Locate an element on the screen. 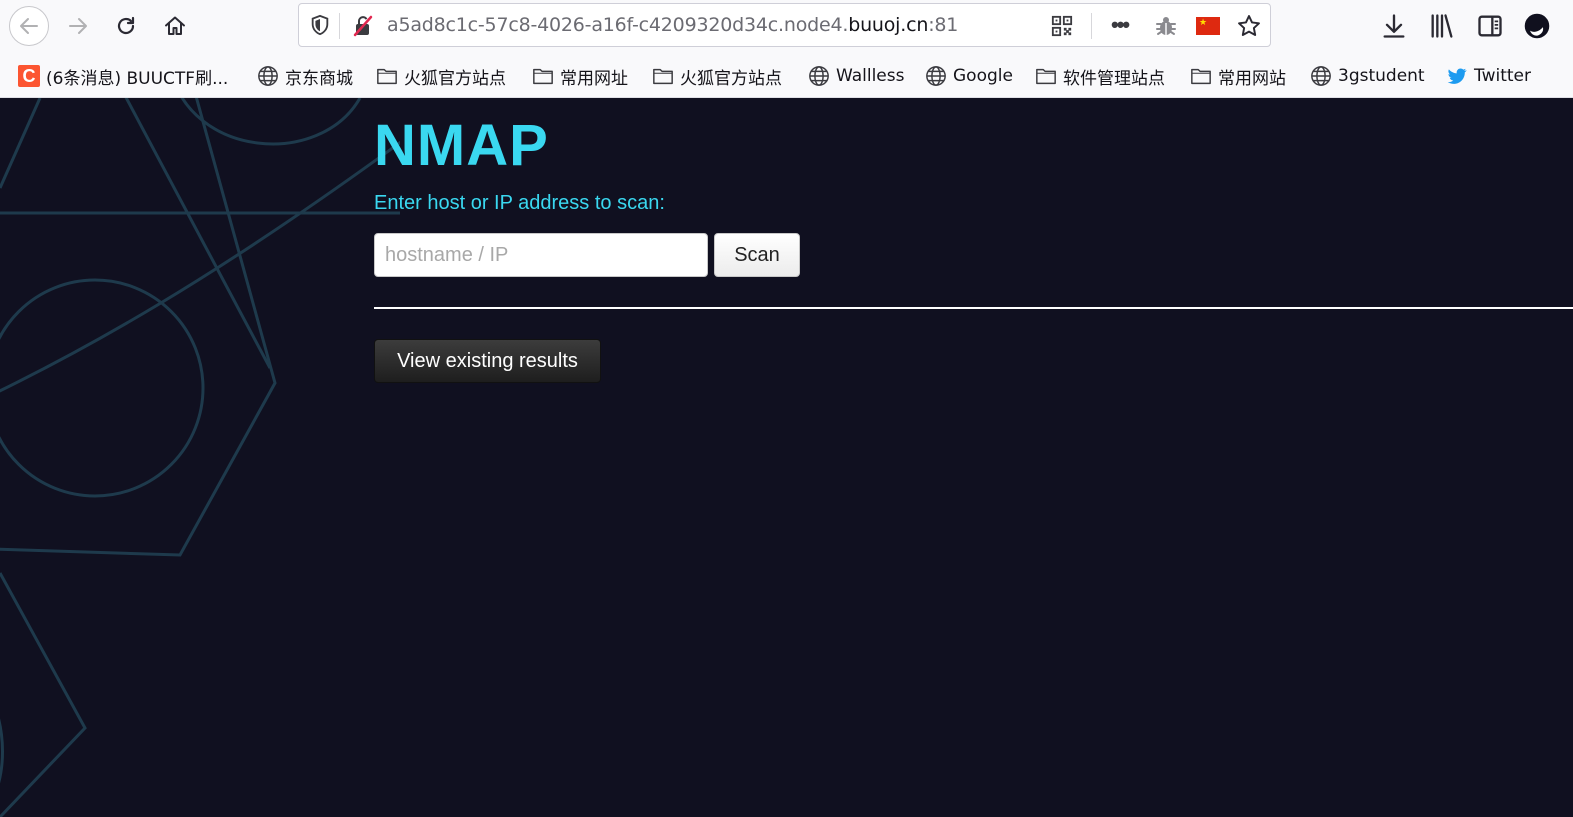 The width and height of the screenshot is (1573, 817). scan-button: Scan is located at coordinates (757, 255).